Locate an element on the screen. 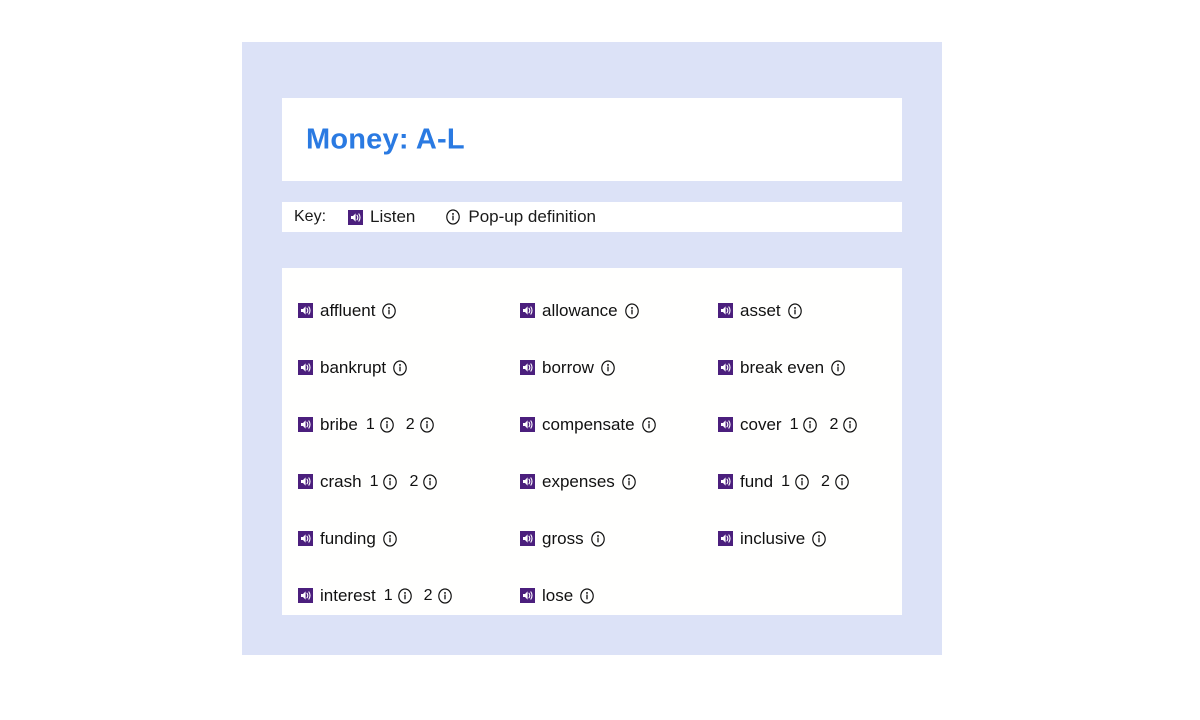  word-entry: interest 1 2 is located at coordinates (409, 595).